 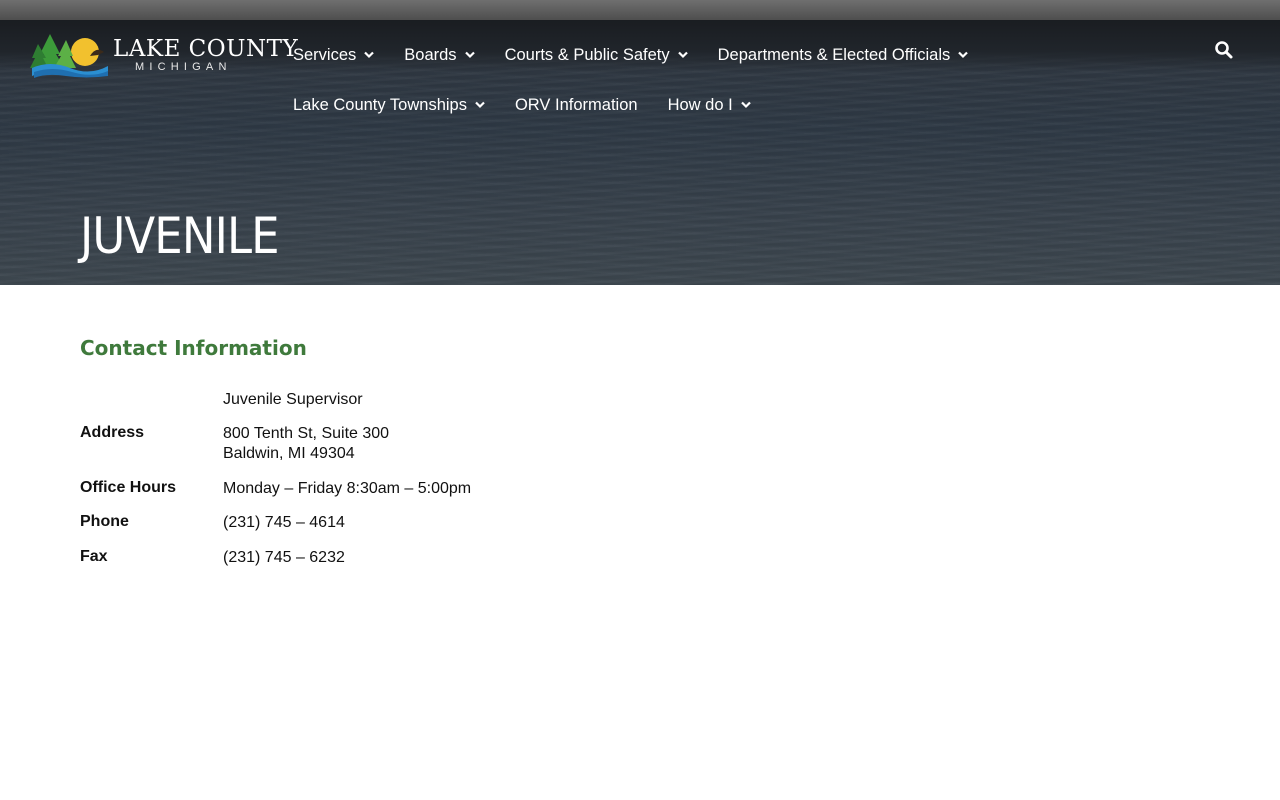 I want to click on nav-item-label: Departments & Elected Officials, so click(x=834, y=54).